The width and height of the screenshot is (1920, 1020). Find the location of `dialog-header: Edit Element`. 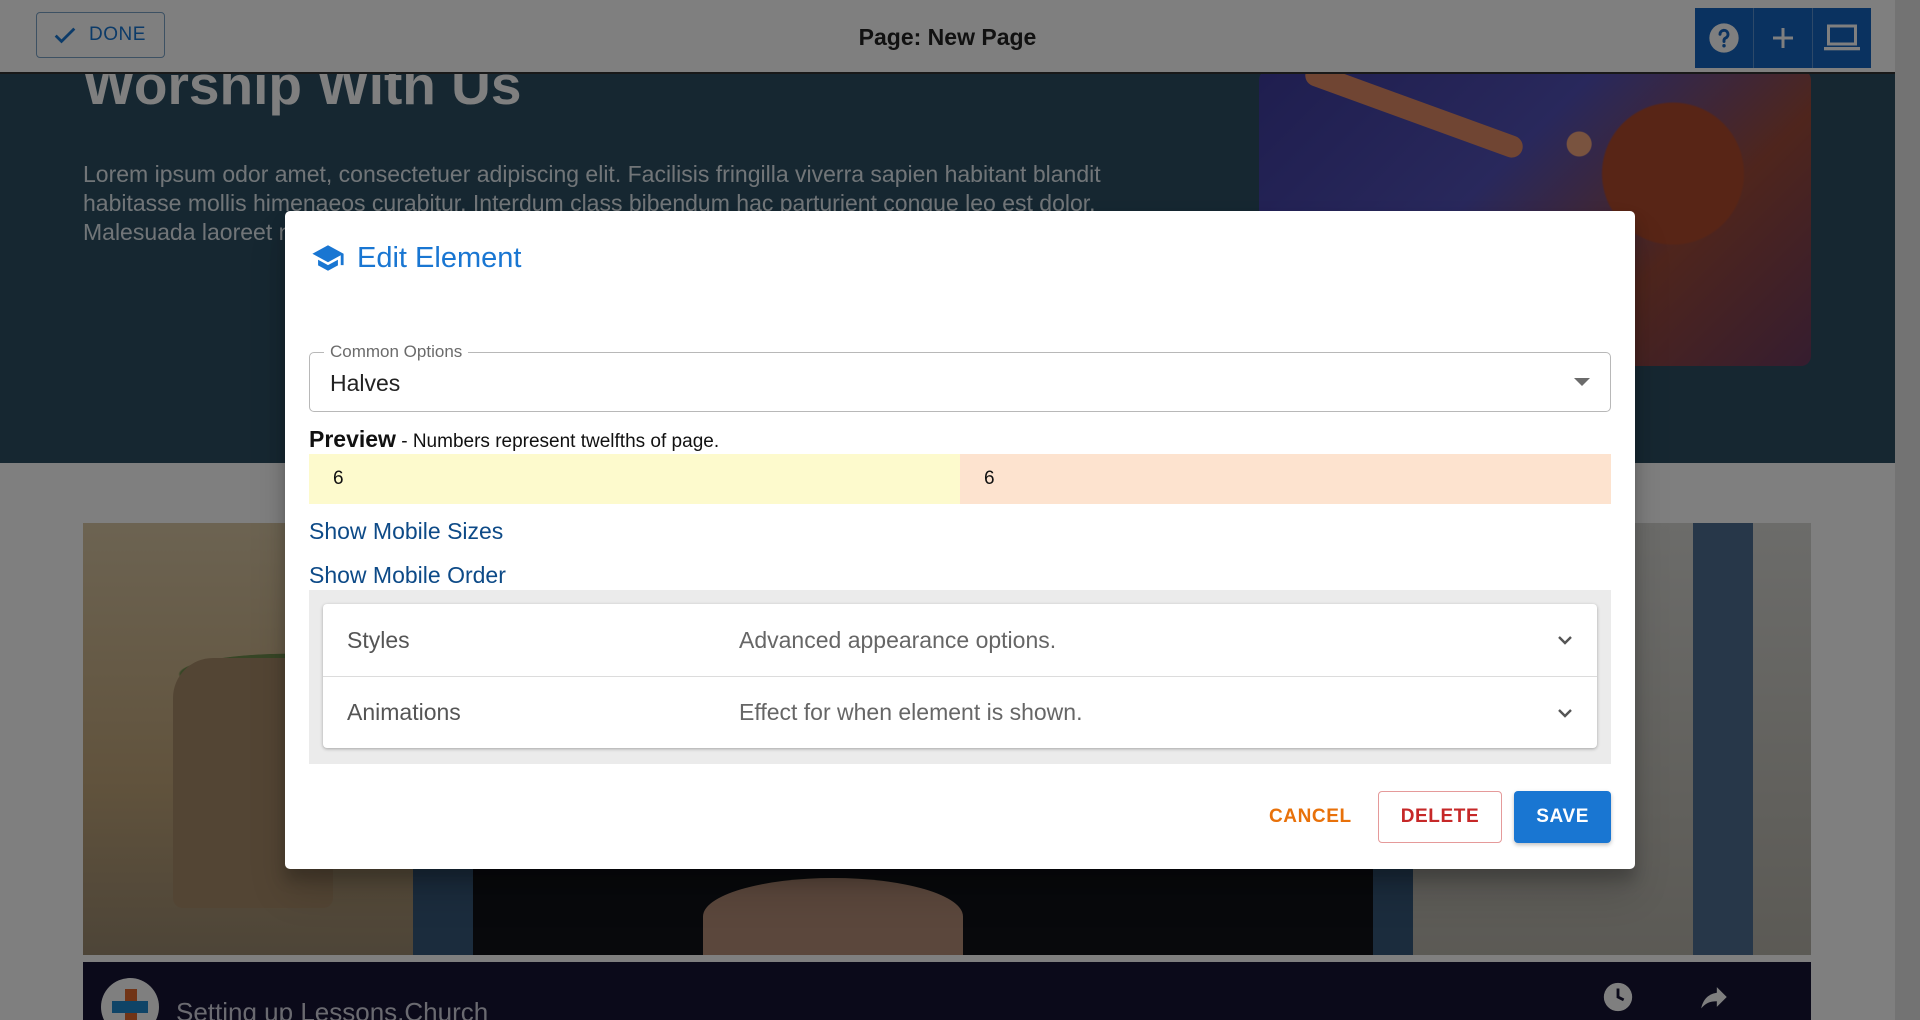

dialog-header: Edit Element is located at coordinates (416, 258).